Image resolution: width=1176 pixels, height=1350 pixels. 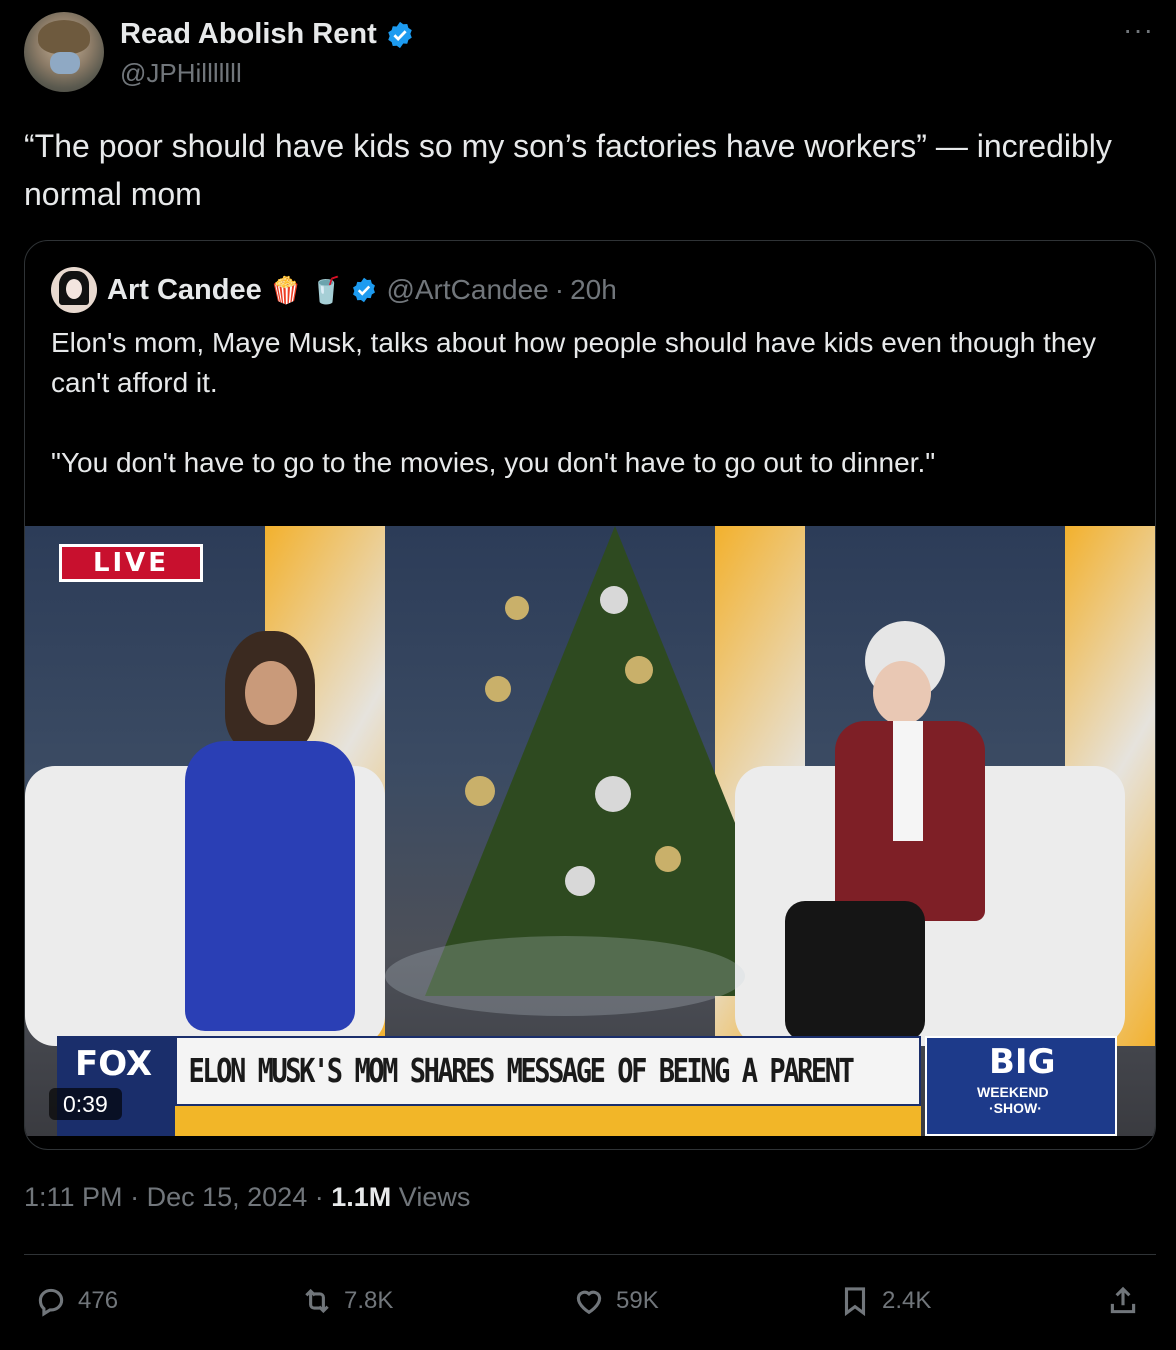 I want to click on avatar-mask, so click(x=65, y=63).